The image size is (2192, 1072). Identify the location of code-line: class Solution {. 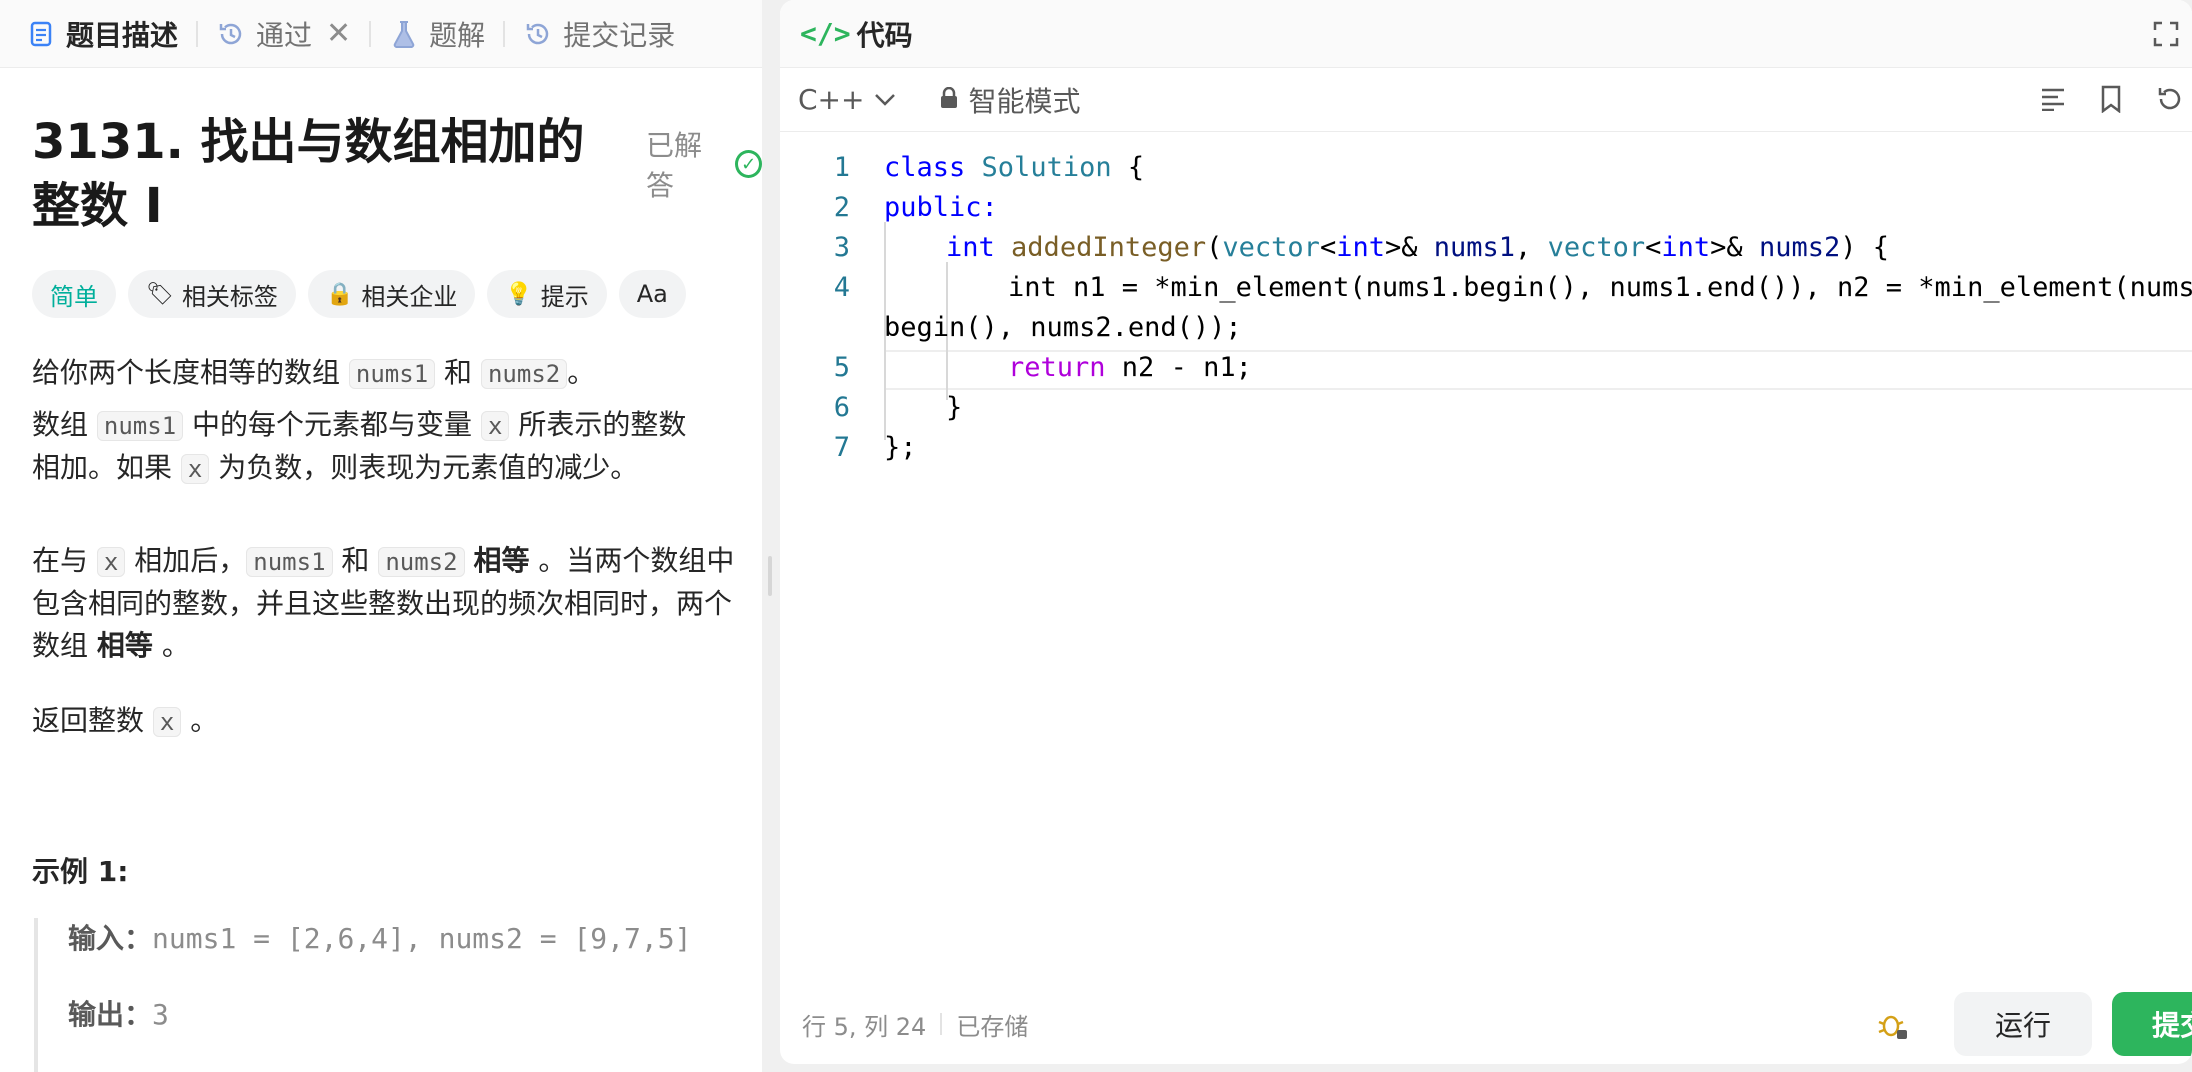
(1014, 167).